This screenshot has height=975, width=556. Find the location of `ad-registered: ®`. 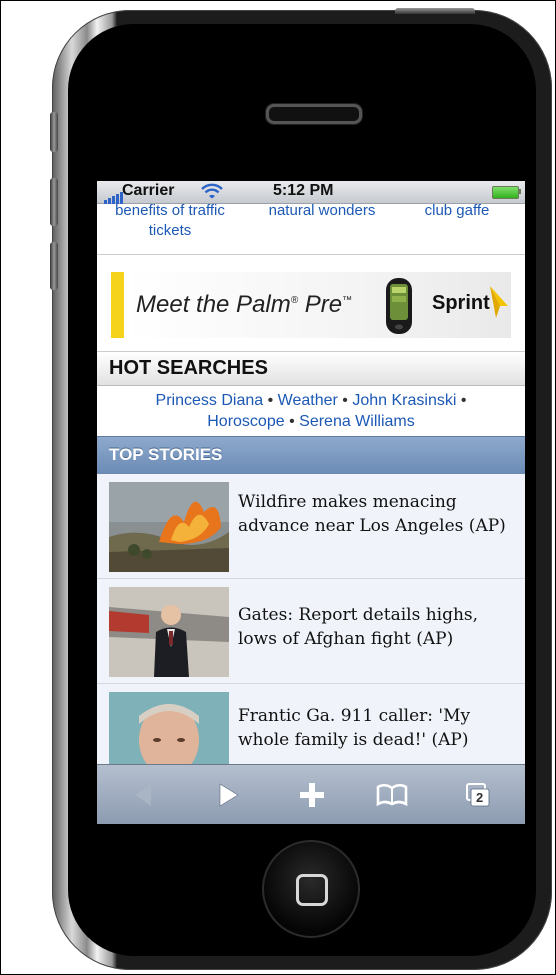

ad-registered: ® is located at coordinates (294, 300).